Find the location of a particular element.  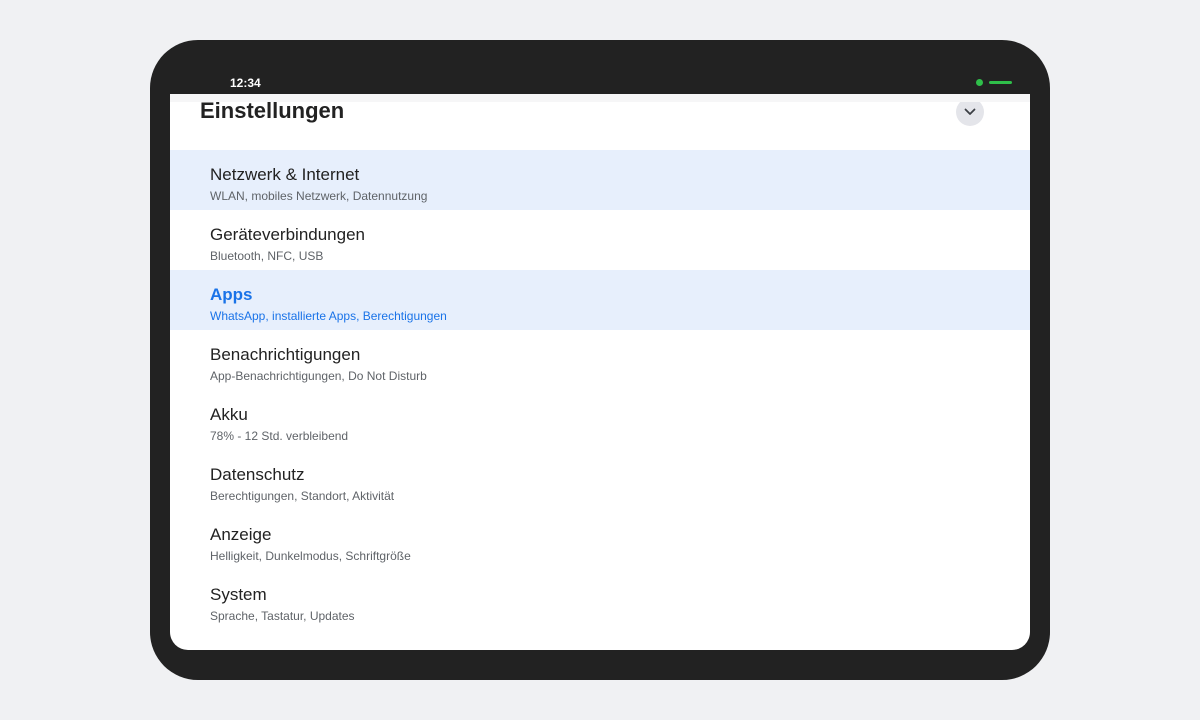

settings-item-title: Akku is located at coordinates (229, 414).